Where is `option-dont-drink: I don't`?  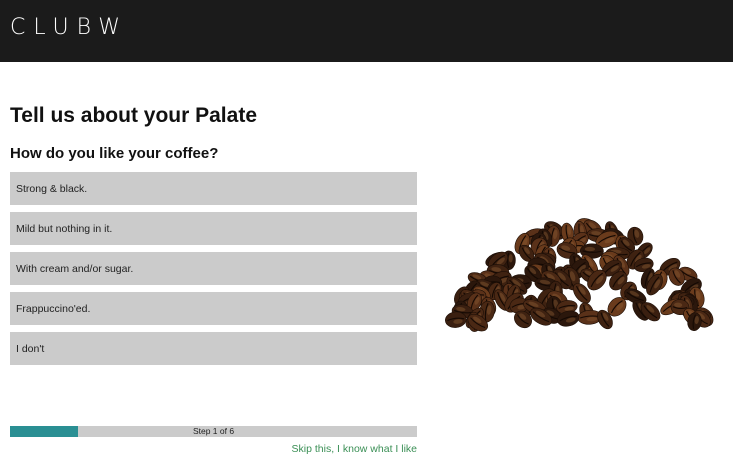
option-dont-drink: I don't is located at coordinates (213, 348).